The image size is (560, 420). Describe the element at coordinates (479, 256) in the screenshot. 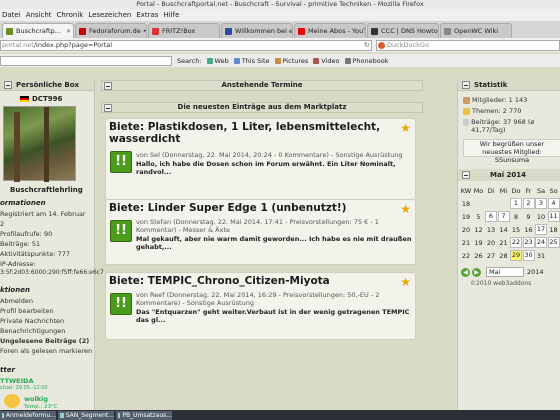

I see `calendar-day: 26` at that location.